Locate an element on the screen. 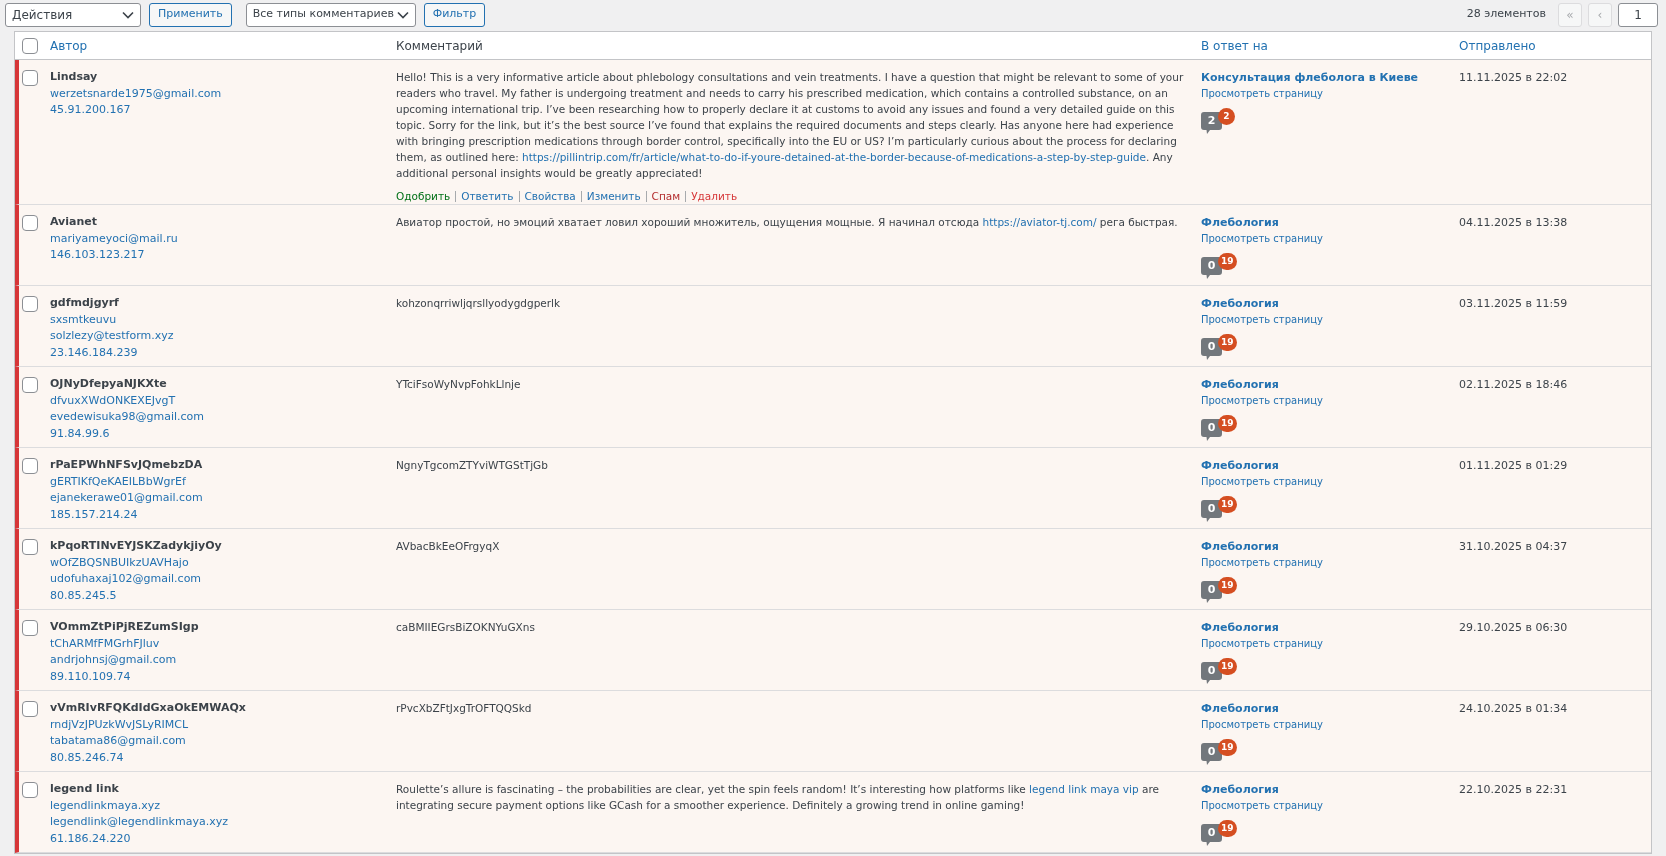 The image size is (1666, 856). author-detail-link: 89.110.109.74 is located at coordinates (223, 676).